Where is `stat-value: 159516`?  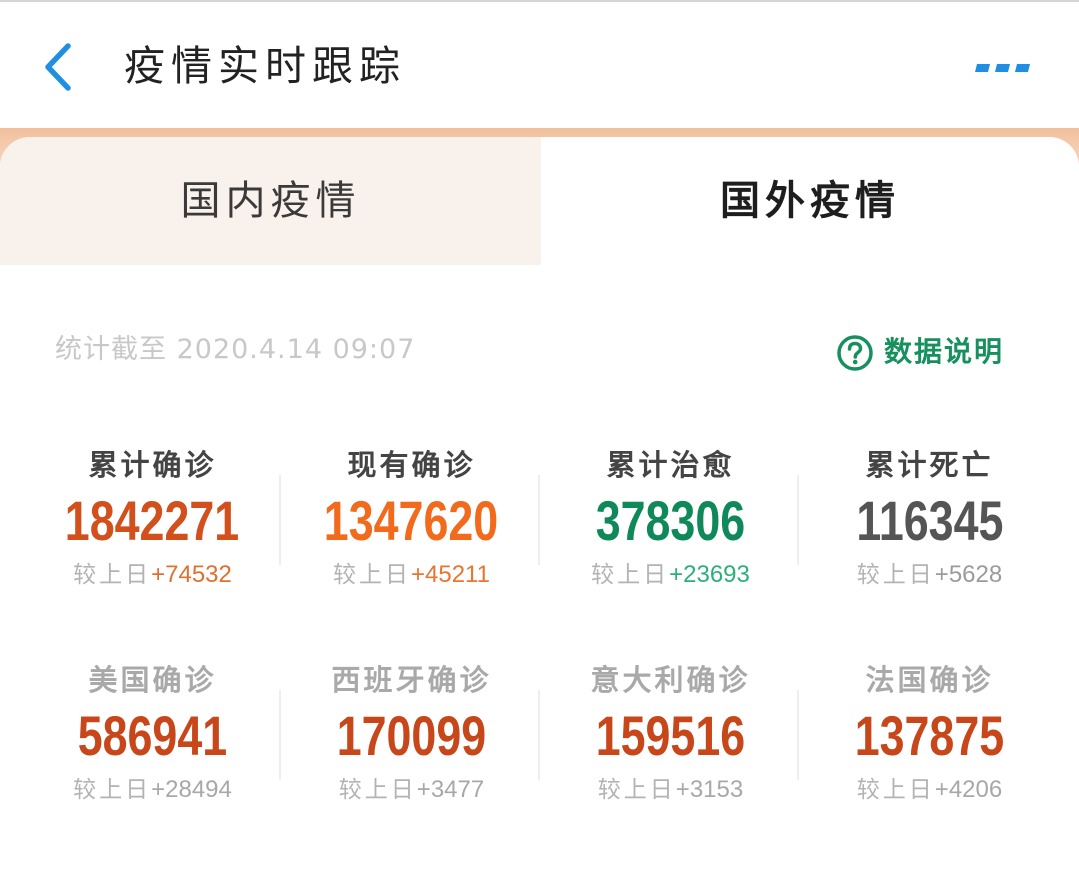 stat-value: 159516 is located at coordinates (670, 735).